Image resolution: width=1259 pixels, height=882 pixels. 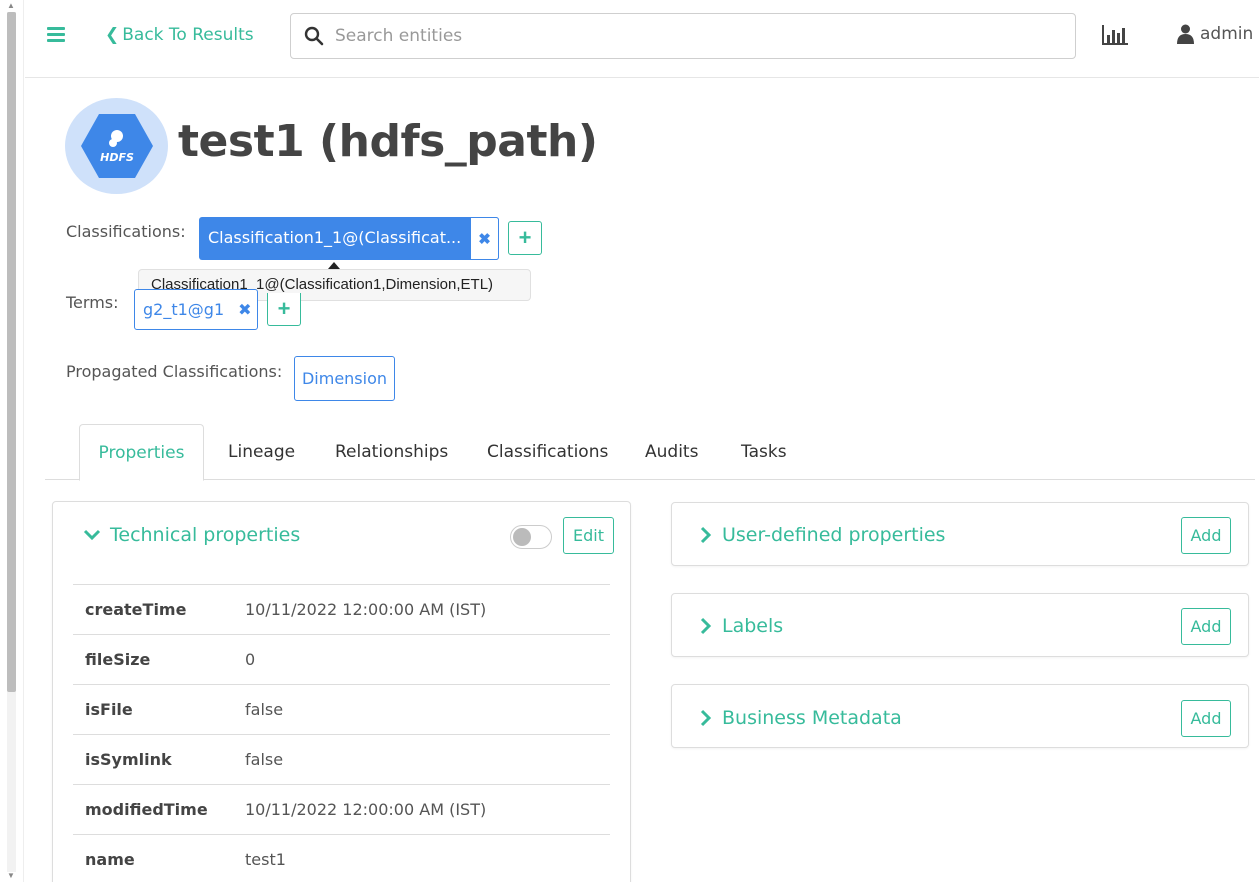 What do you see at coordinates (126, 231) in the screenshot?
I see `classifications-label: Classifications:` at bounding box center [126, 231].